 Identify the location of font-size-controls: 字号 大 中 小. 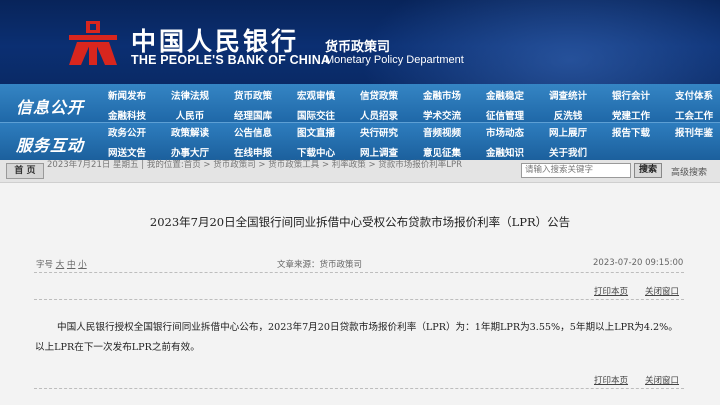
(61, 264).